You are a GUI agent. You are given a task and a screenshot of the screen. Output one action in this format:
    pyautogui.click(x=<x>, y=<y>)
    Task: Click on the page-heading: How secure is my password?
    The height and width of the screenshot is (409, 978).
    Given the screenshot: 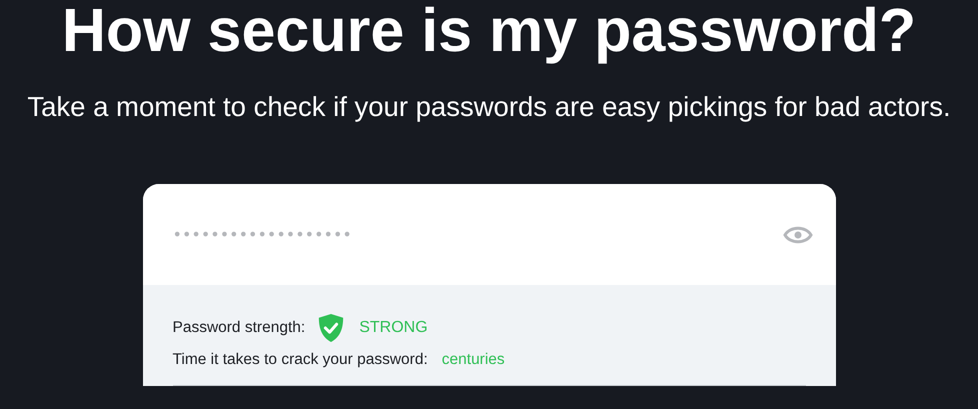 What is the action you would take?
    pyautogui.click(x=489, y=33)
    